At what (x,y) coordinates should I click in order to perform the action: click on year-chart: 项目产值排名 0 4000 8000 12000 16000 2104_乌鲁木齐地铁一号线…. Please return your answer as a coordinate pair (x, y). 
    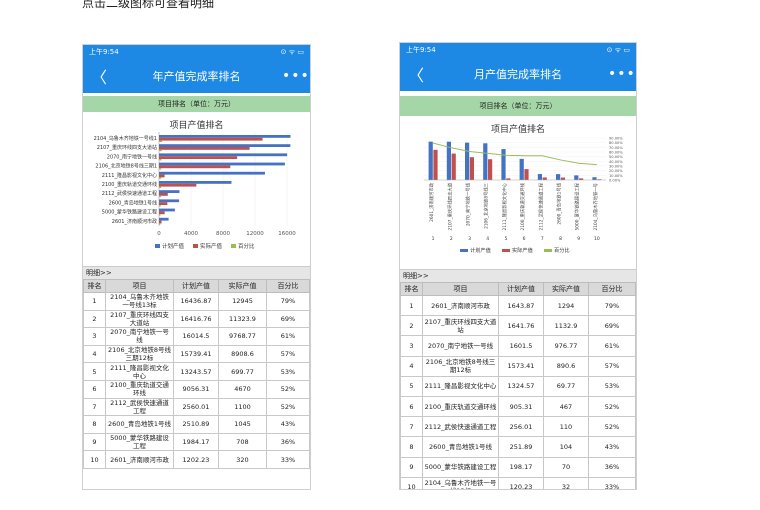
    Looking at the image, I should click on (196, 187).